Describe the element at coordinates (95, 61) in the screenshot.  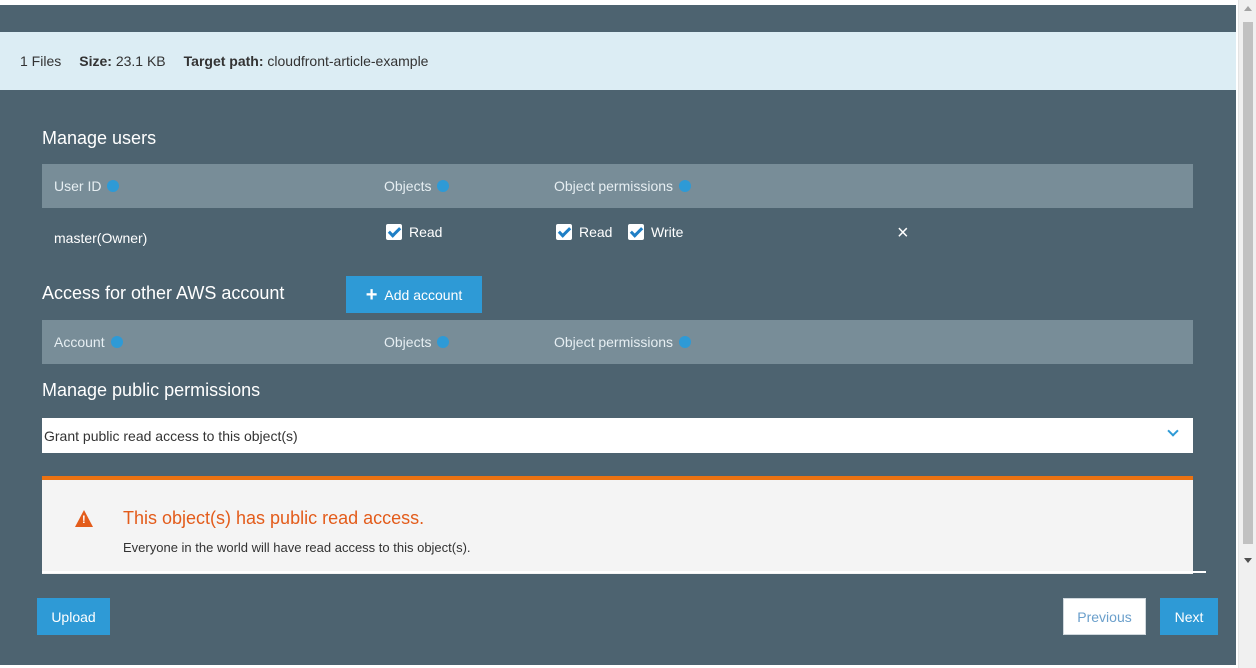
I see `size-label: Size:` at that location.